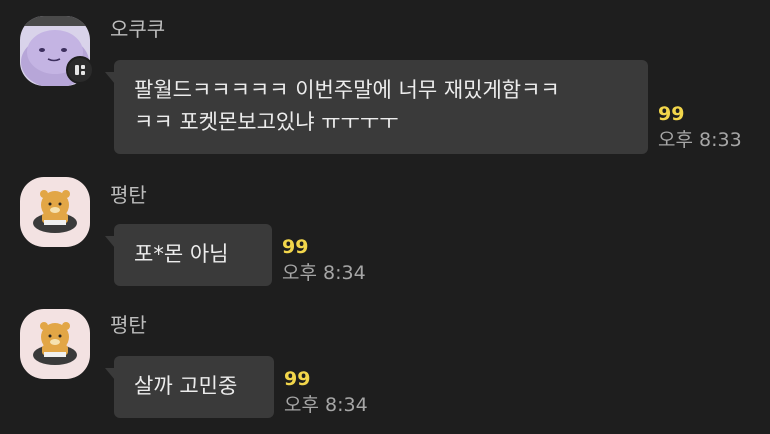 This screenshot has height=434, width=770. Describe the element at coordinates (80, 70) in the screenshot. I see `profile-badge-icon` at that location.